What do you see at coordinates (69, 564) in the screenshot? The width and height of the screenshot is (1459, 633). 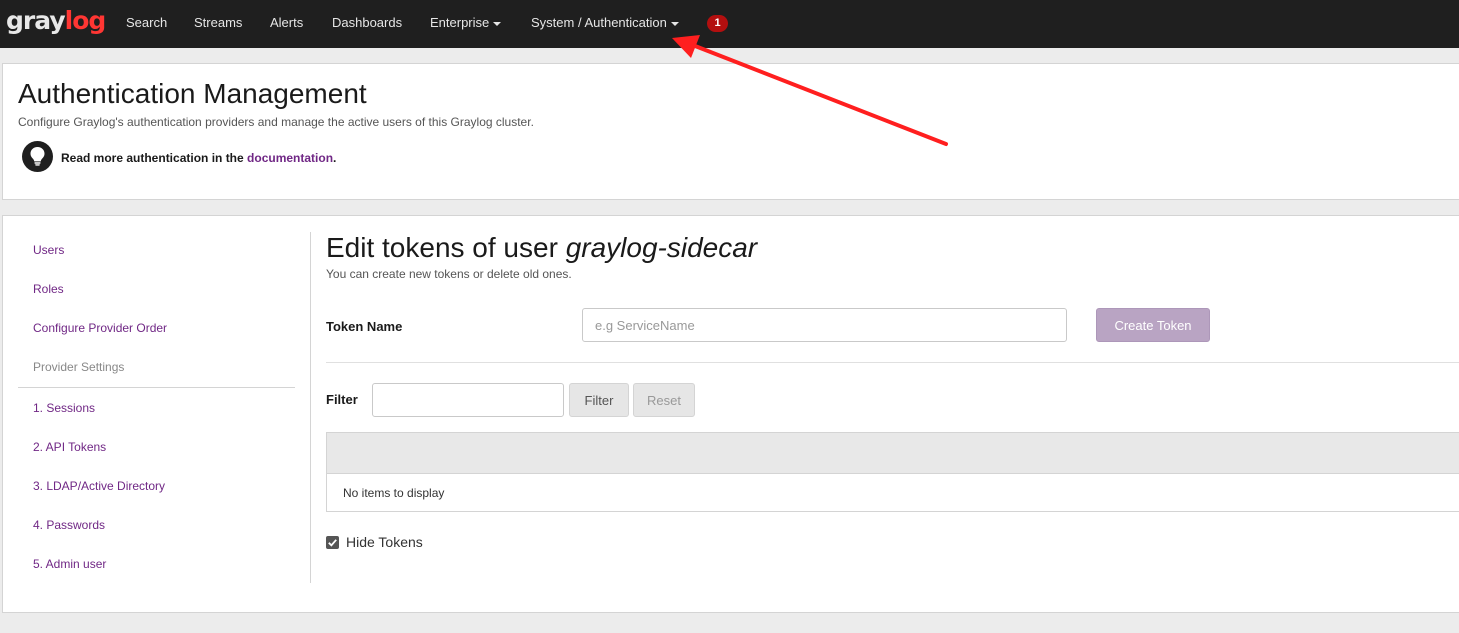 I see `sidebar-item-admin-user: 5. Admin user` at bounding box center [69, 564].